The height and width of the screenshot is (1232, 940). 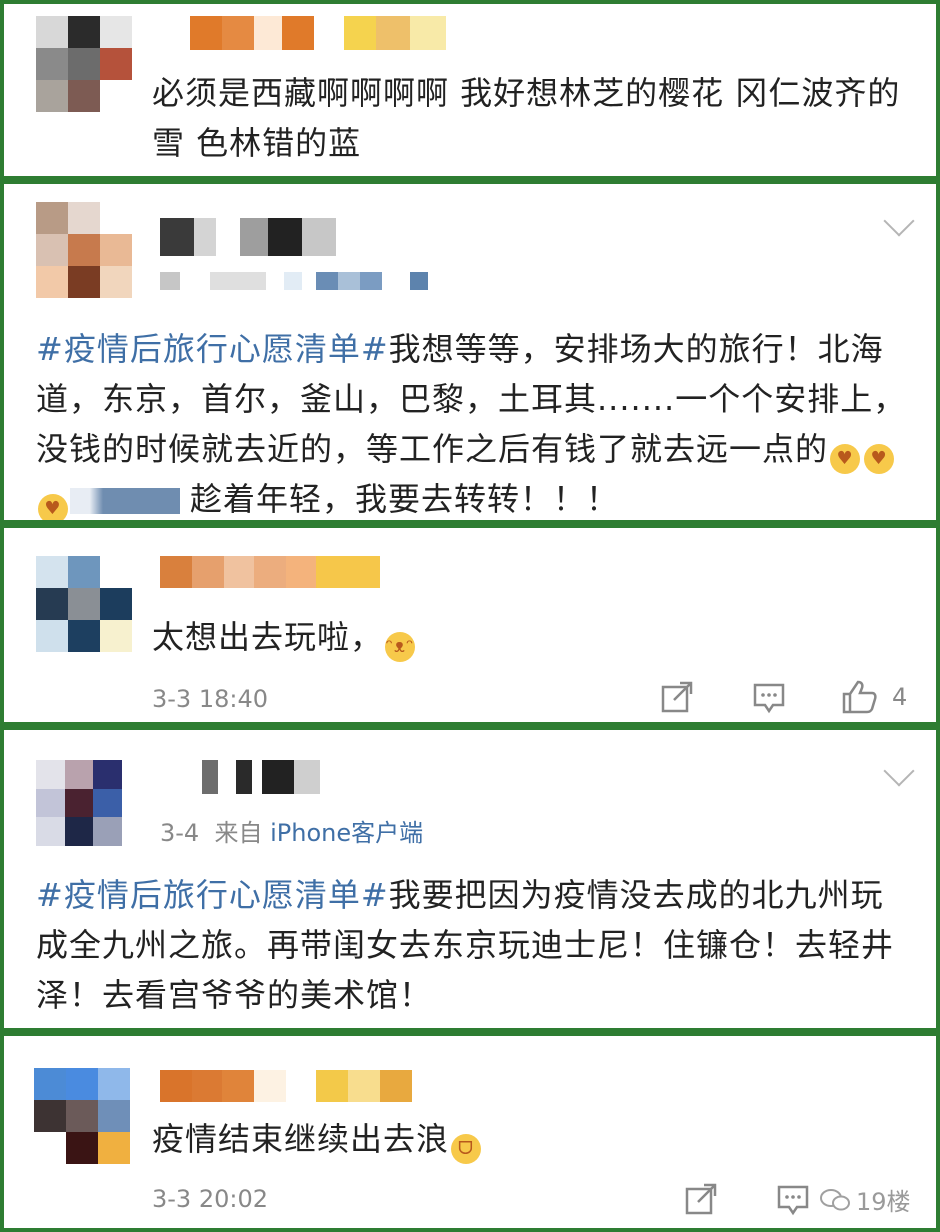 I want to click on comment-text: 疫情结束继续出去浪 ᗜ, so click(x=502, y=1139).